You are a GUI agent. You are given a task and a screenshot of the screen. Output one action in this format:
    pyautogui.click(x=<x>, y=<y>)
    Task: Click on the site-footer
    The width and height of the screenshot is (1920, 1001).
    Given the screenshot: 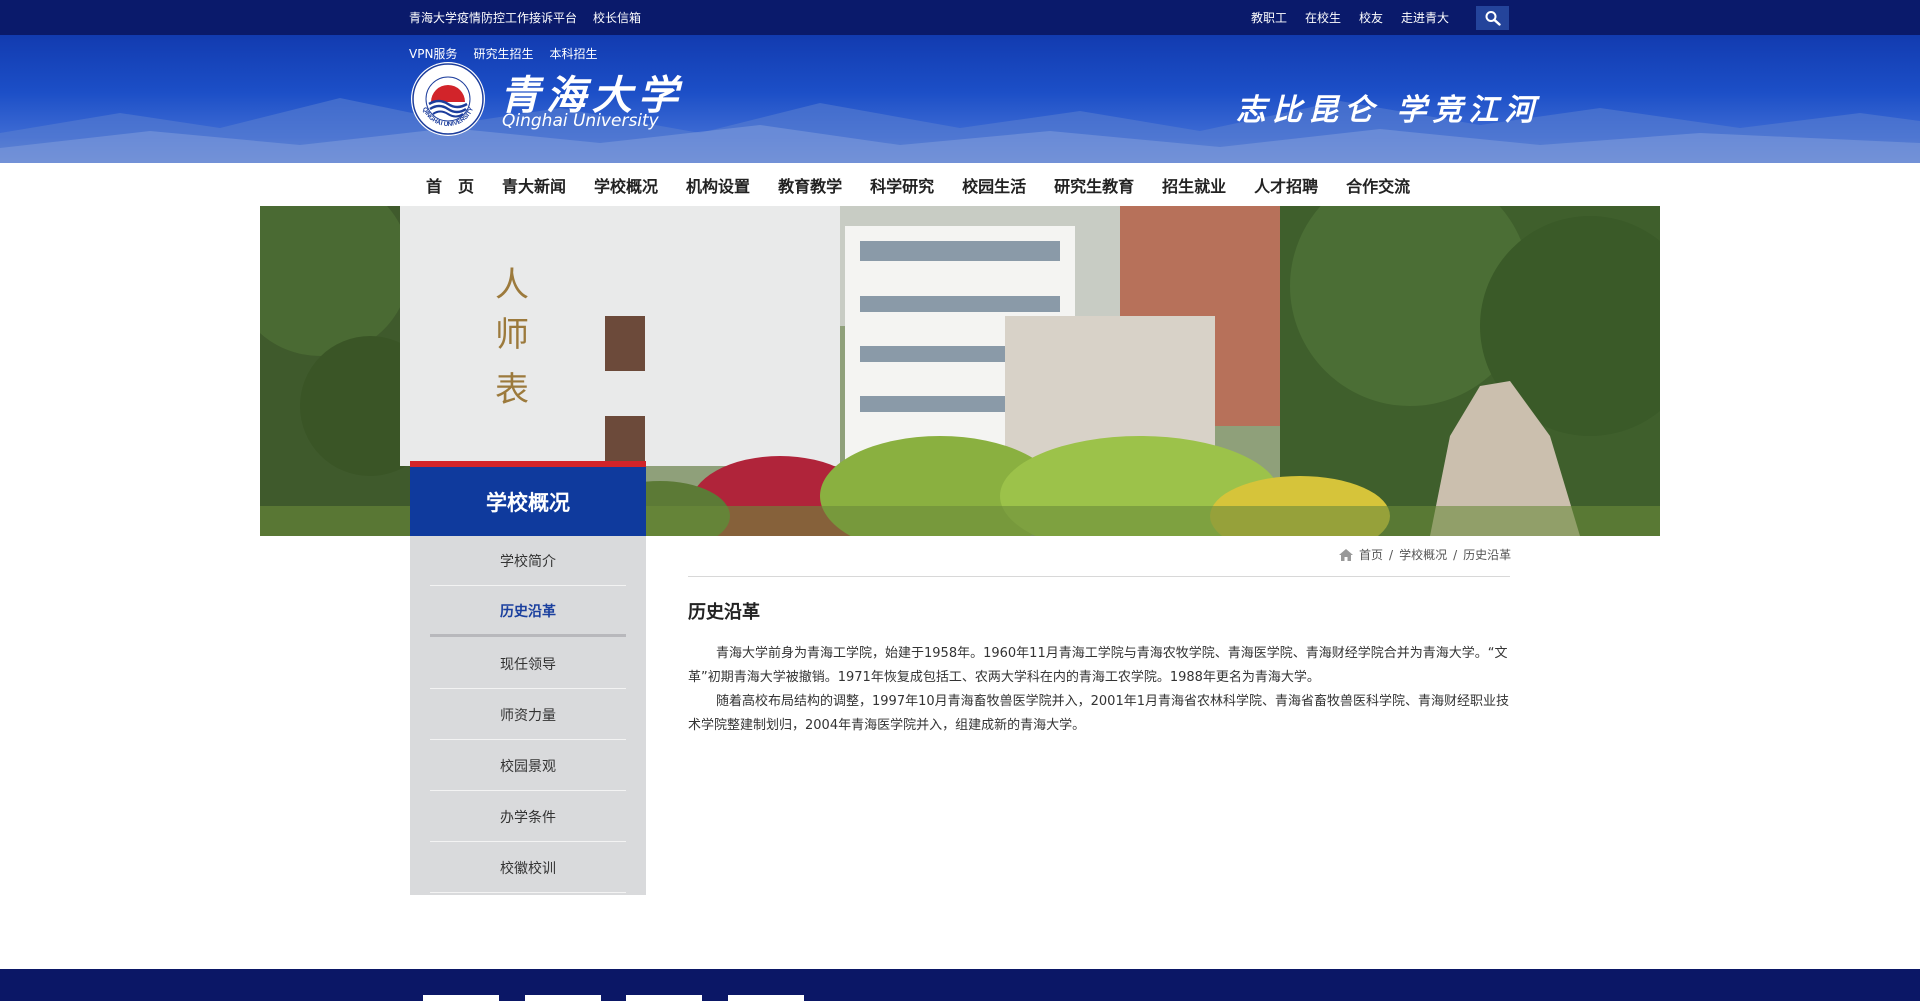 What is the action you would take?
    pyautogui.click(x=960, y=985)
    